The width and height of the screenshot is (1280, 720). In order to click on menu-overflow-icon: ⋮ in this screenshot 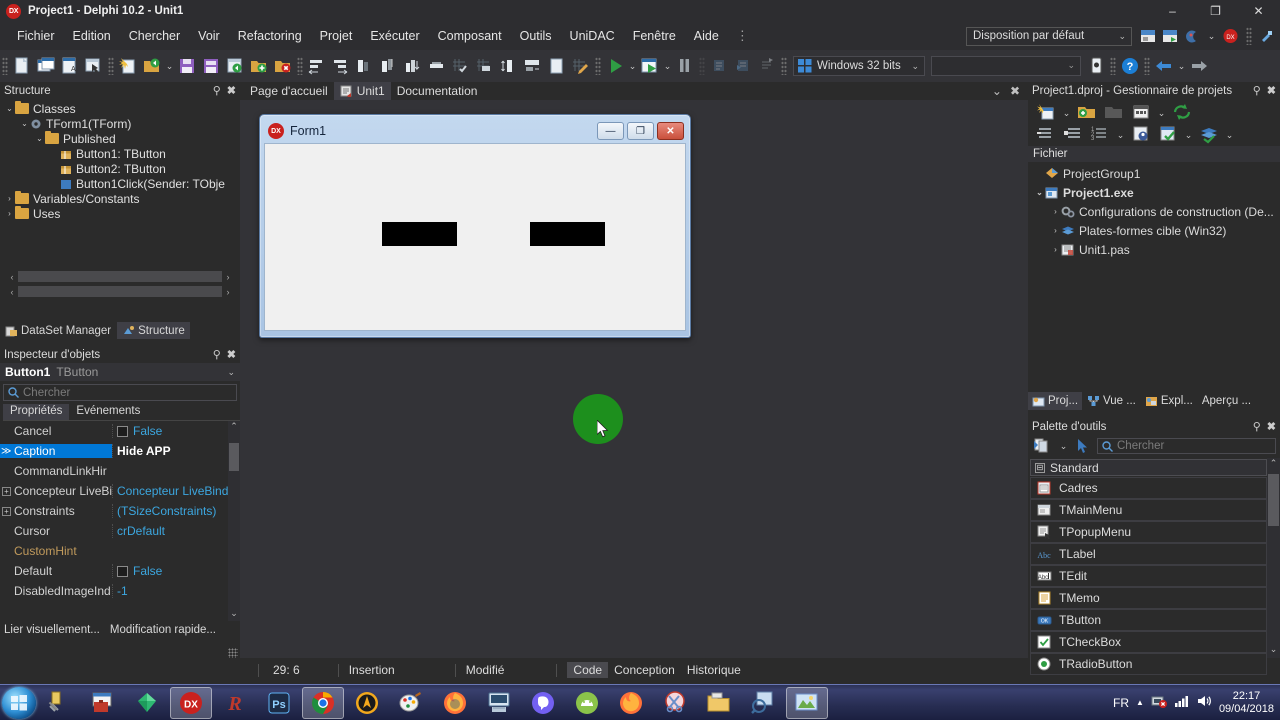, I will do `click(743, 36)`.